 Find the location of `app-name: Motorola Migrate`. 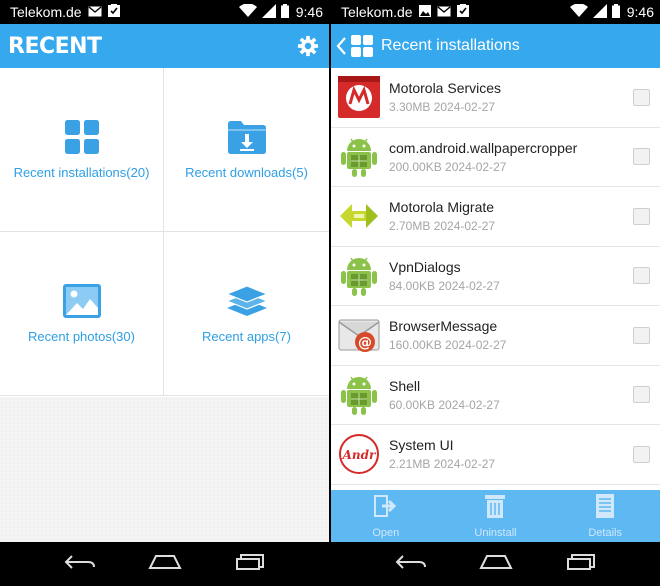

app-name: Motorola Migrate is located at coordinates (442, 207).